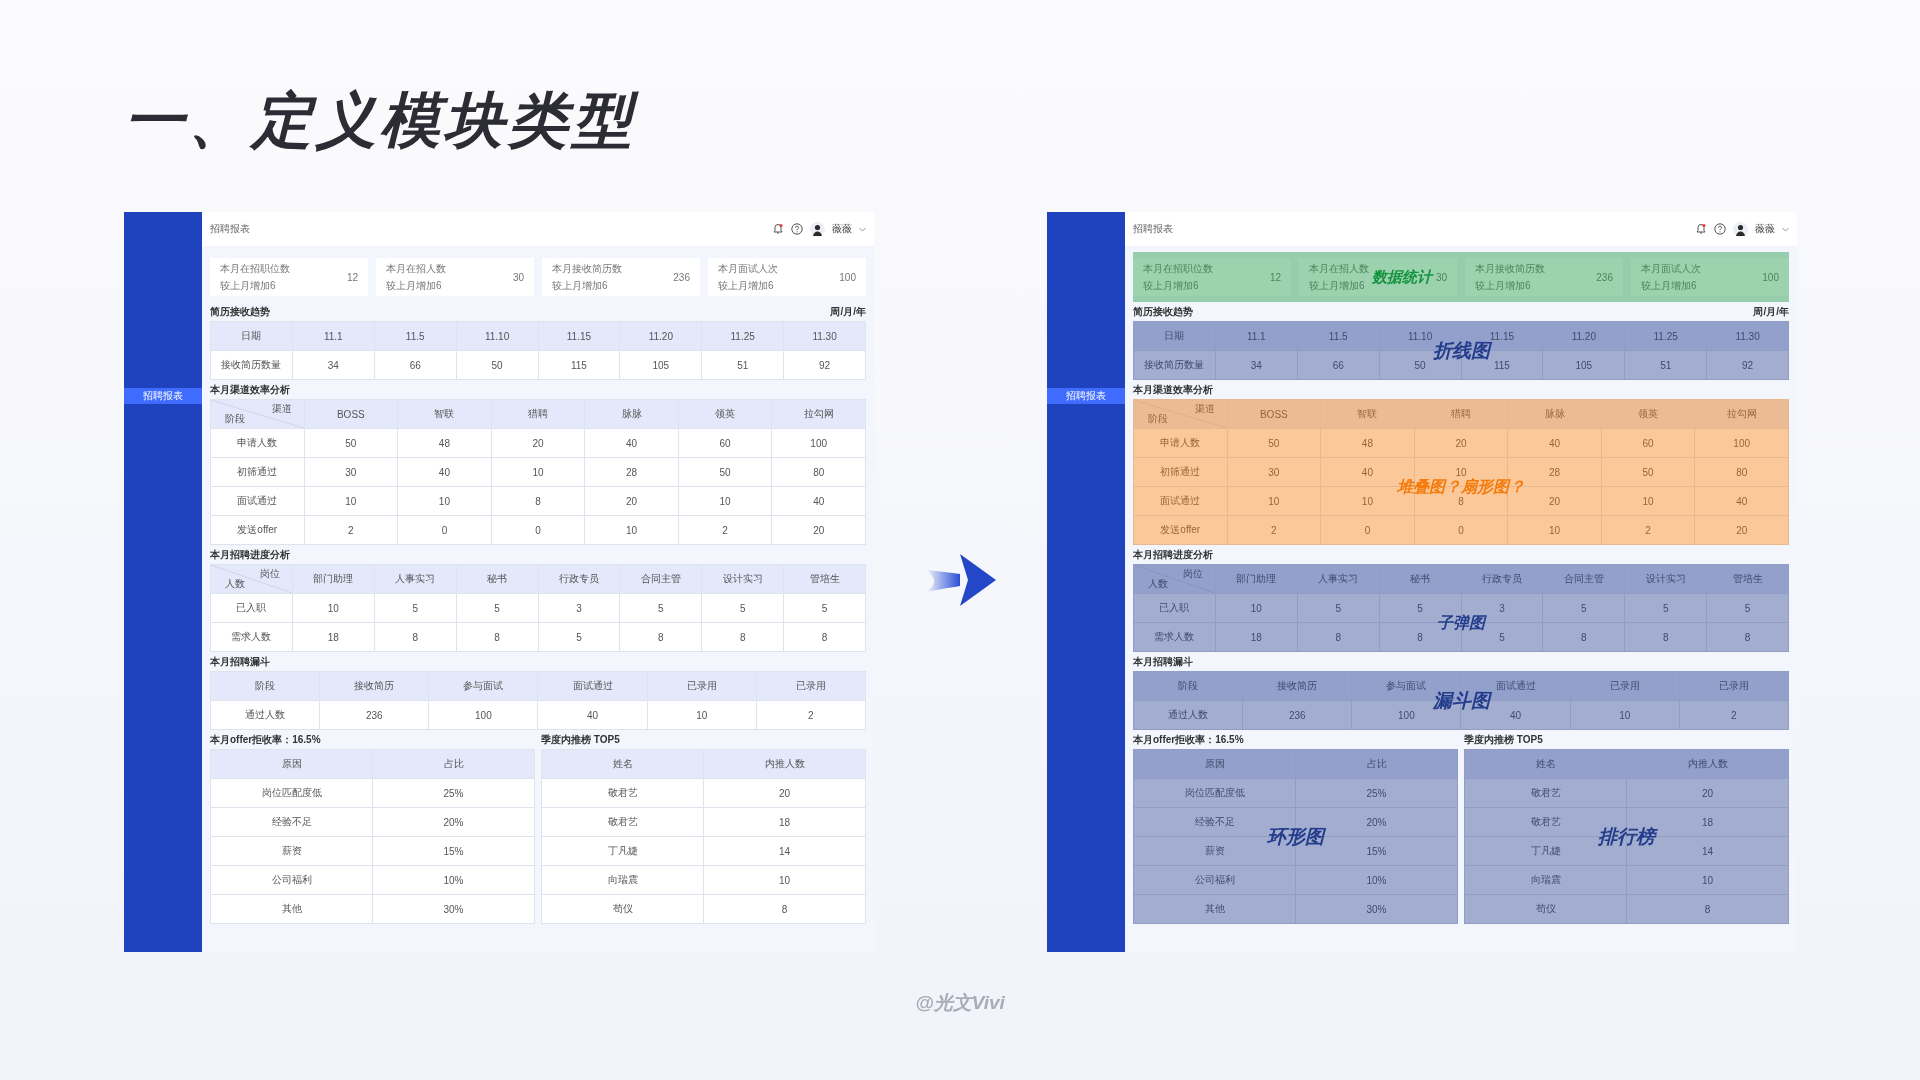  Describe the element at coordinates (1158, 419) in the screenshot. I see `row-label: 阶段` at that location.